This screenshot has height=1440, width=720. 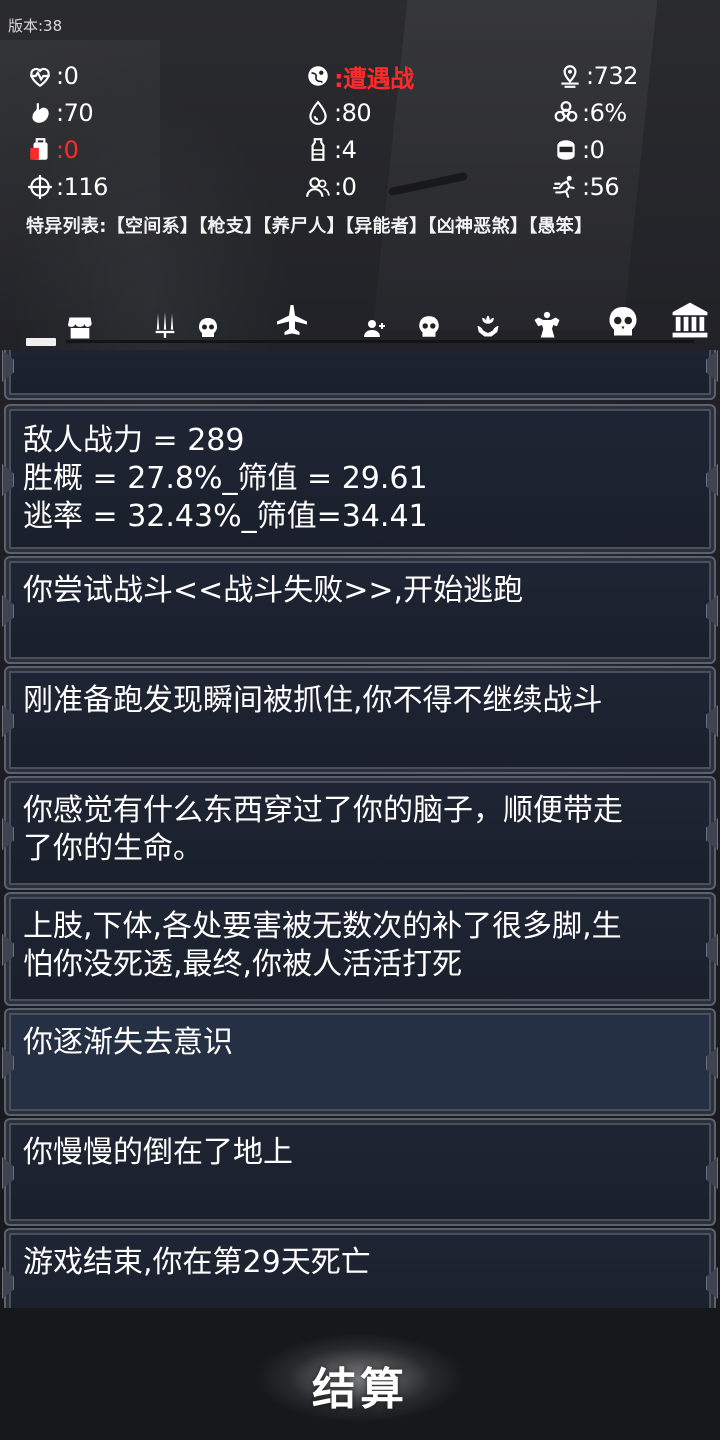 What do you see at coordinates (593, 150) in the screenshot?
I see `stat-armor-value: :0` at bounding box center [593, 150].